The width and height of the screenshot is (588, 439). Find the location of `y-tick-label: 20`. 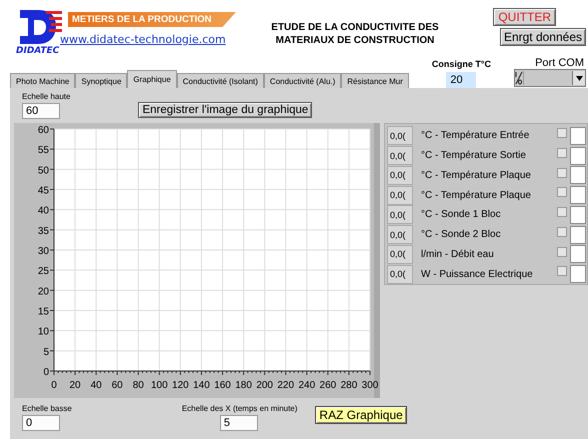

y-tick-label: 20 is located at coordinates (43, 292).